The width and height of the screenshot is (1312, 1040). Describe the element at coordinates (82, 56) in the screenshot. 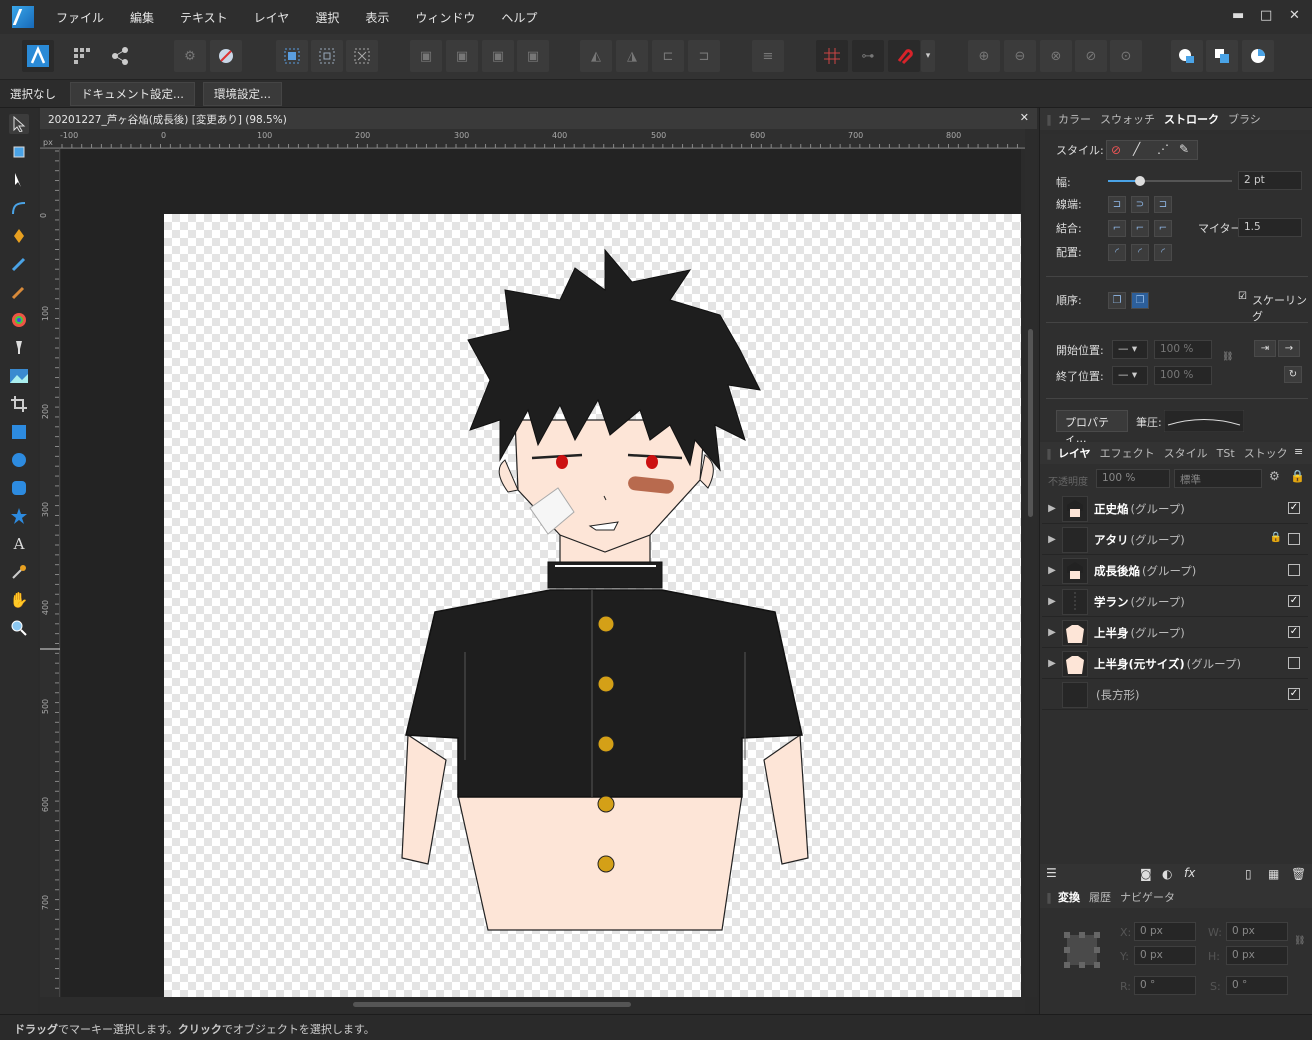

I see `pixel-persona-icon` at that location.